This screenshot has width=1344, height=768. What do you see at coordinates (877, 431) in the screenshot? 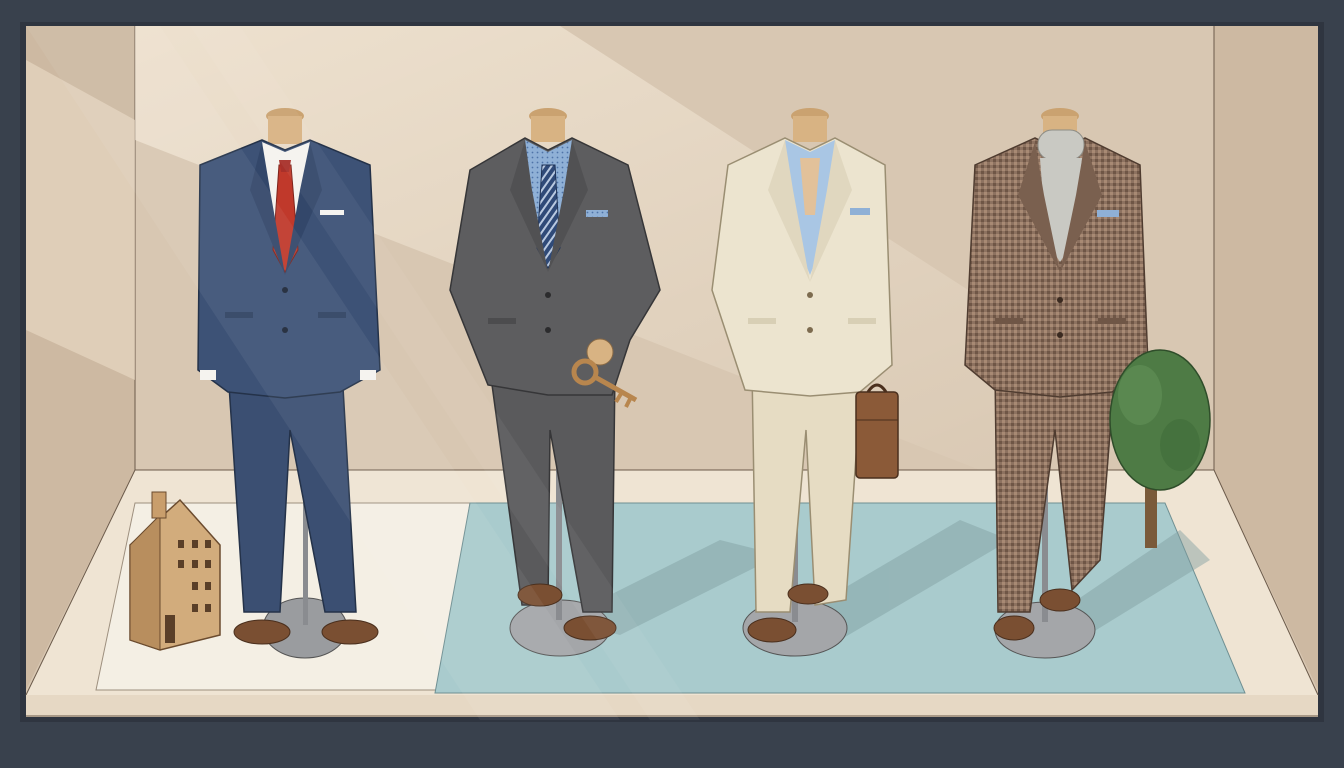
I see `leather-briefcase-prop` at bounding box center [877, 431].